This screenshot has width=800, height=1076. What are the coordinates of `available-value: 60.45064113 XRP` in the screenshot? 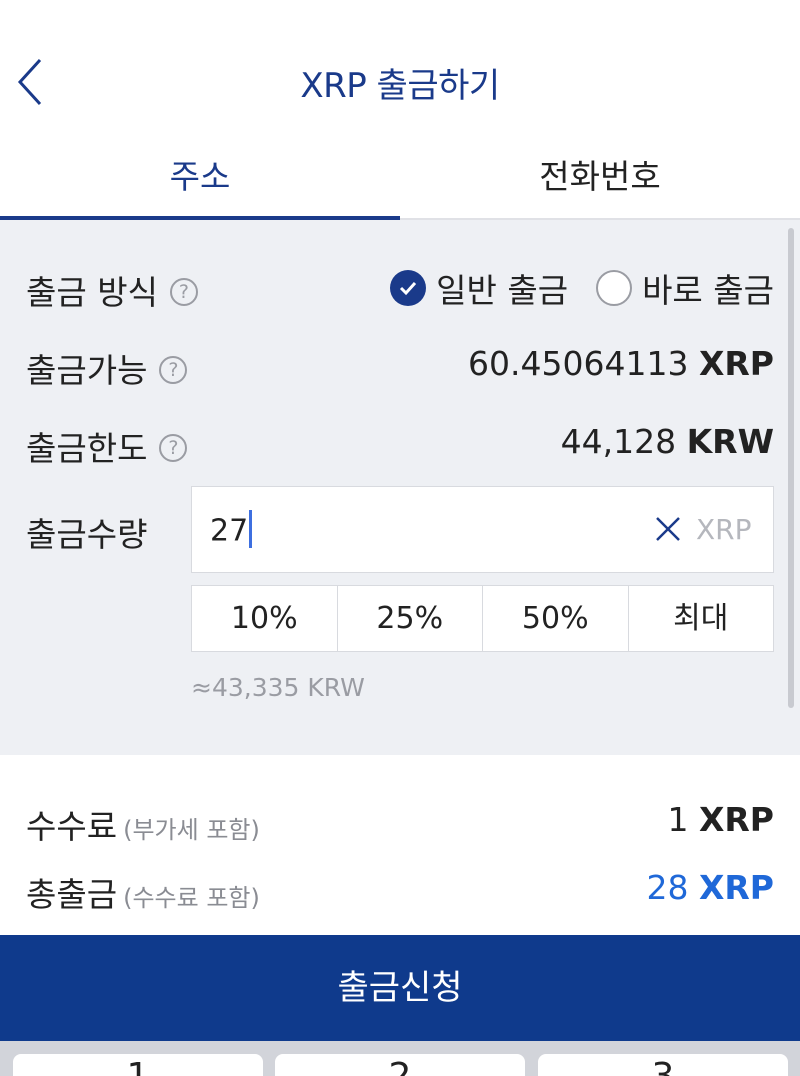 It's located at (621, 363).